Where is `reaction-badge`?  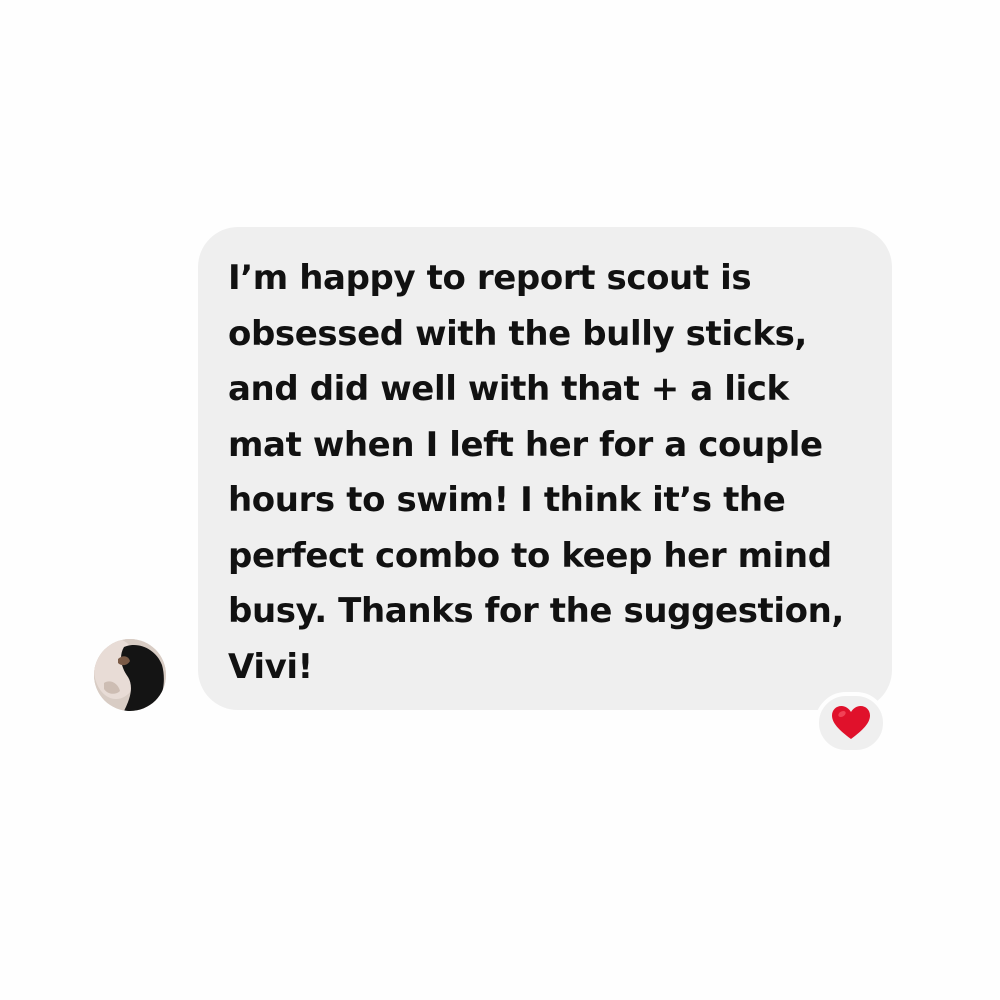
reaction-badge is located at coordinates (851, 723).